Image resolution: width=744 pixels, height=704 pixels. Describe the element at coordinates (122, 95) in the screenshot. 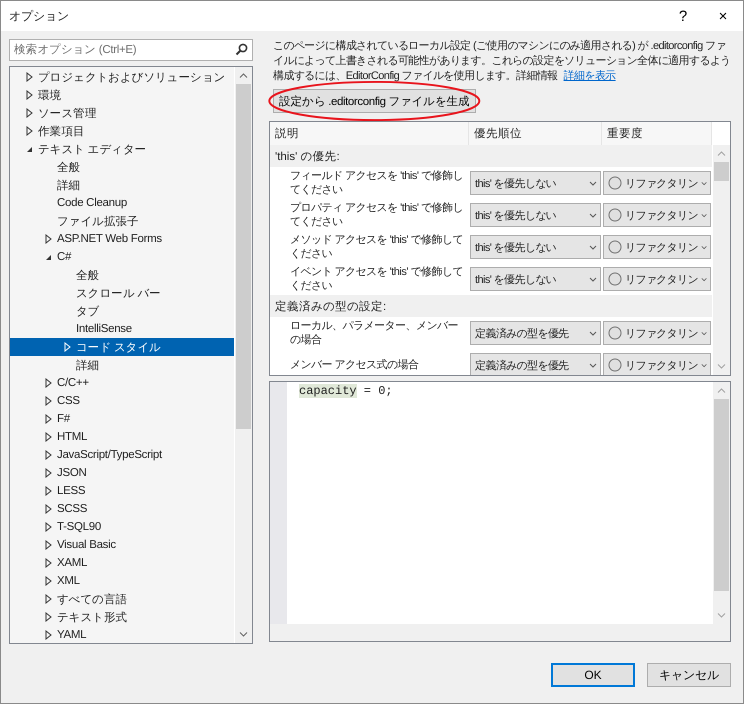

I see `tree-item: 環境` at that location.